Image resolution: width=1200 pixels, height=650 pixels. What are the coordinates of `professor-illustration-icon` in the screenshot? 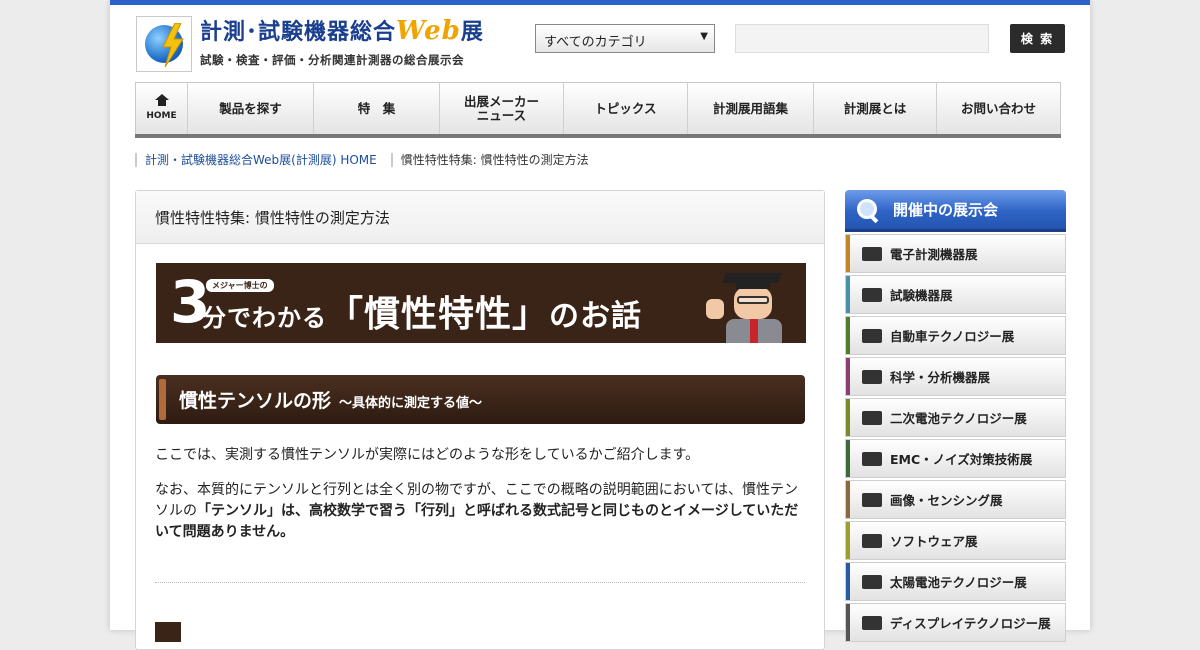 It's located at (751, 306).